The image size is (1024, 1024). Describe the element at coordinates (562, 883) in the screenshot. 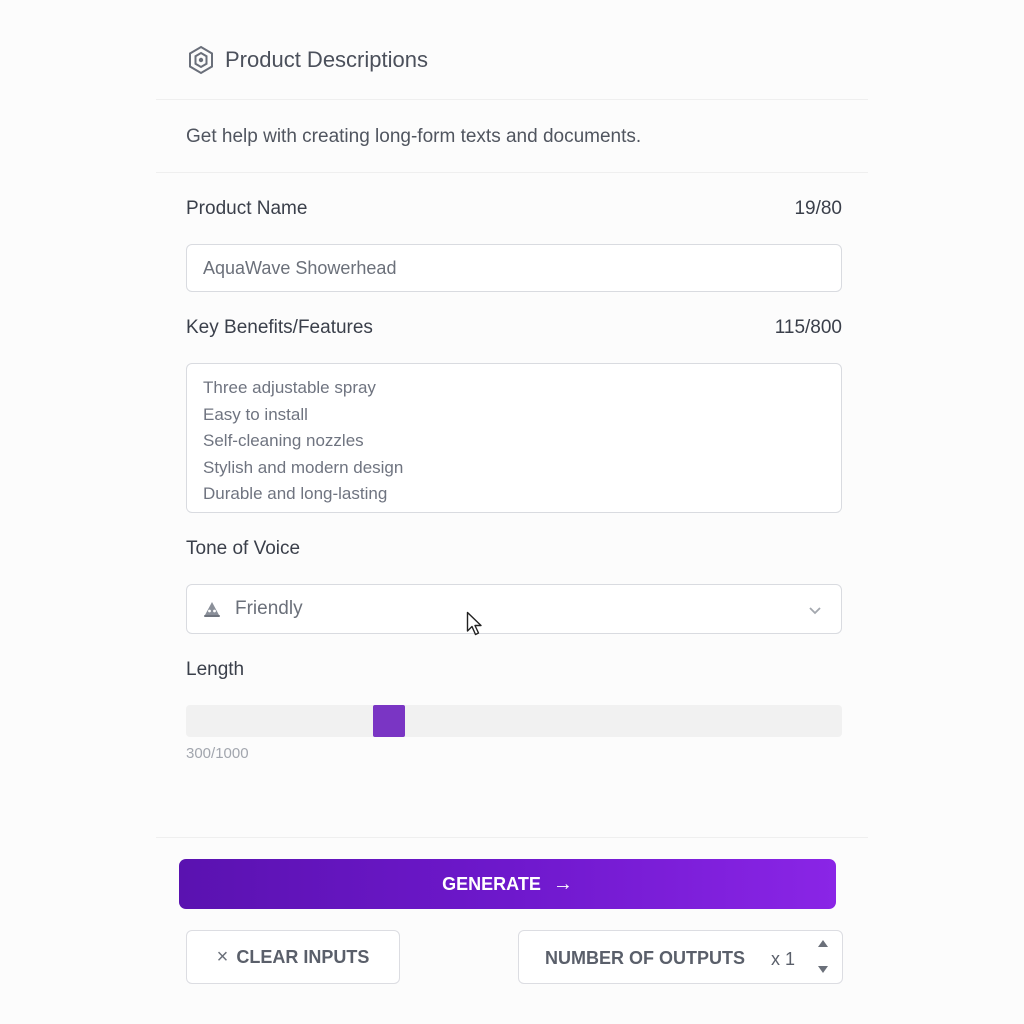

I see `arrow-right-icon: →` at that location.